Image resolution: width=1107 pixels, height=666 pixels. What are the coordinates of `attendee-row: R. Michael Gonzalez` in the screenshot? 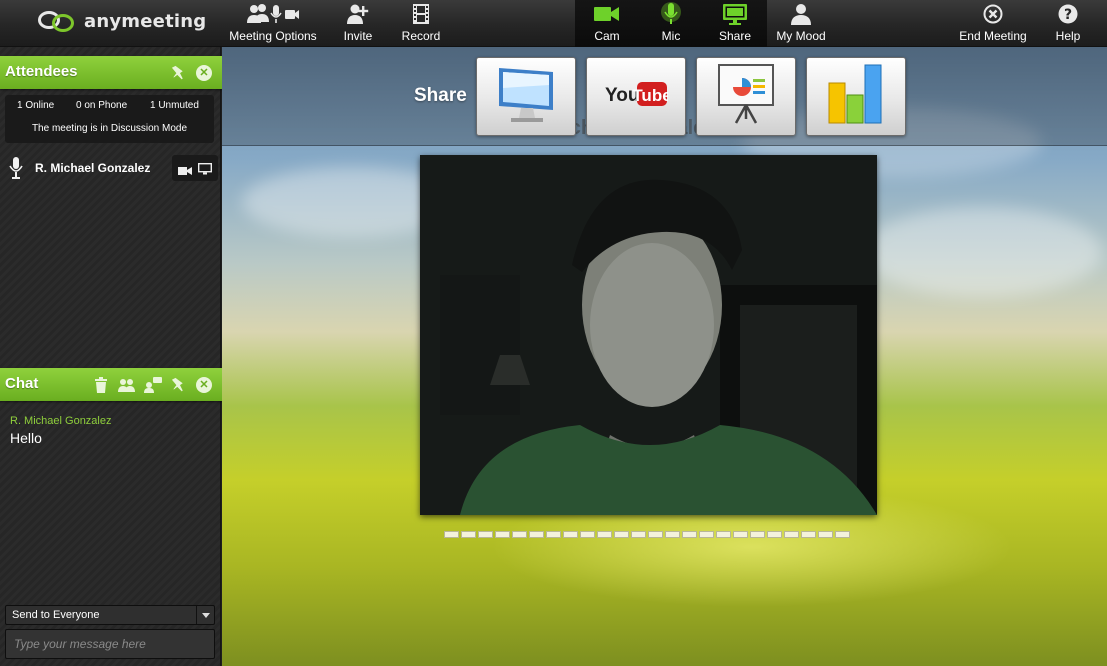 It's located at (111, 168).